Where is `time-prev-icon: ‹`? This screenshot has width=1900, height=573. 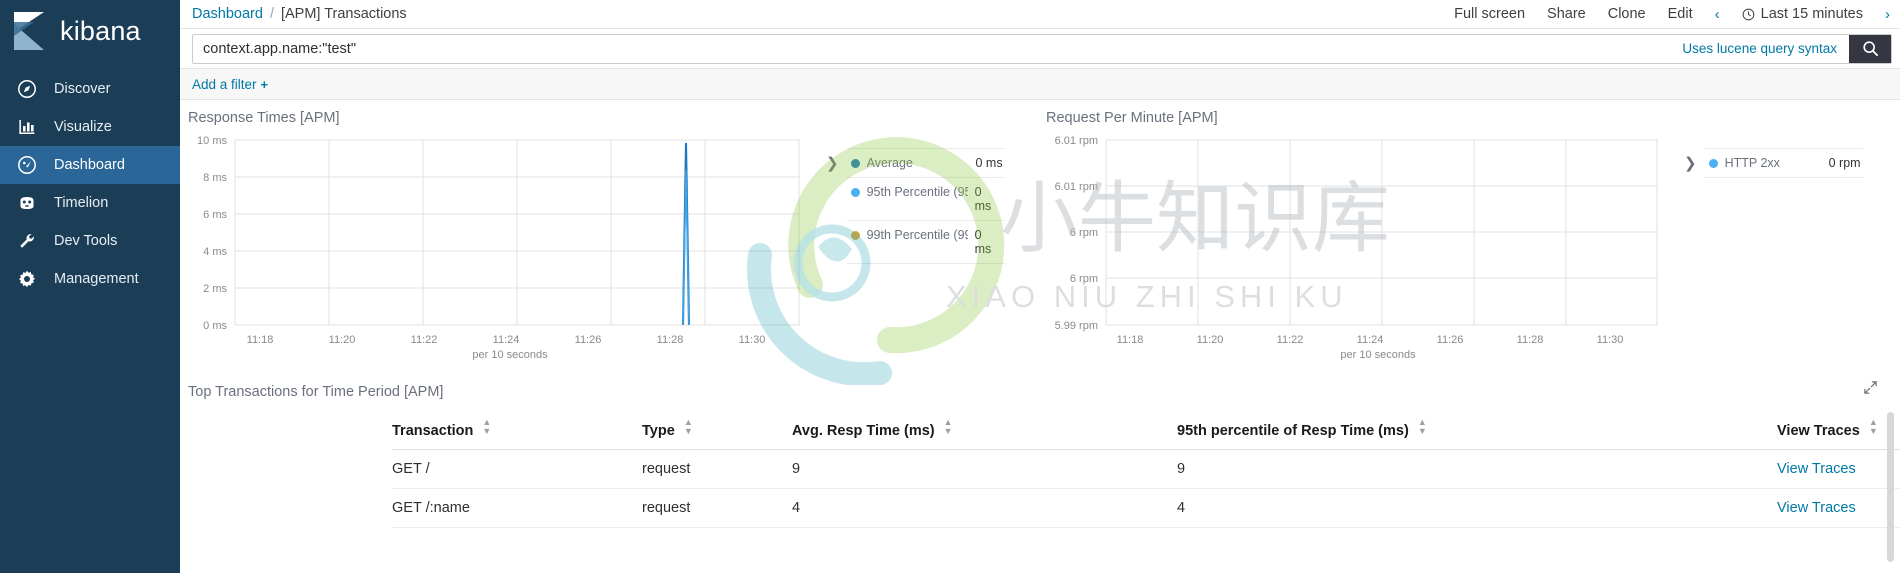 time-prev-icon: ‹ is located at coordinates (1717, 14).